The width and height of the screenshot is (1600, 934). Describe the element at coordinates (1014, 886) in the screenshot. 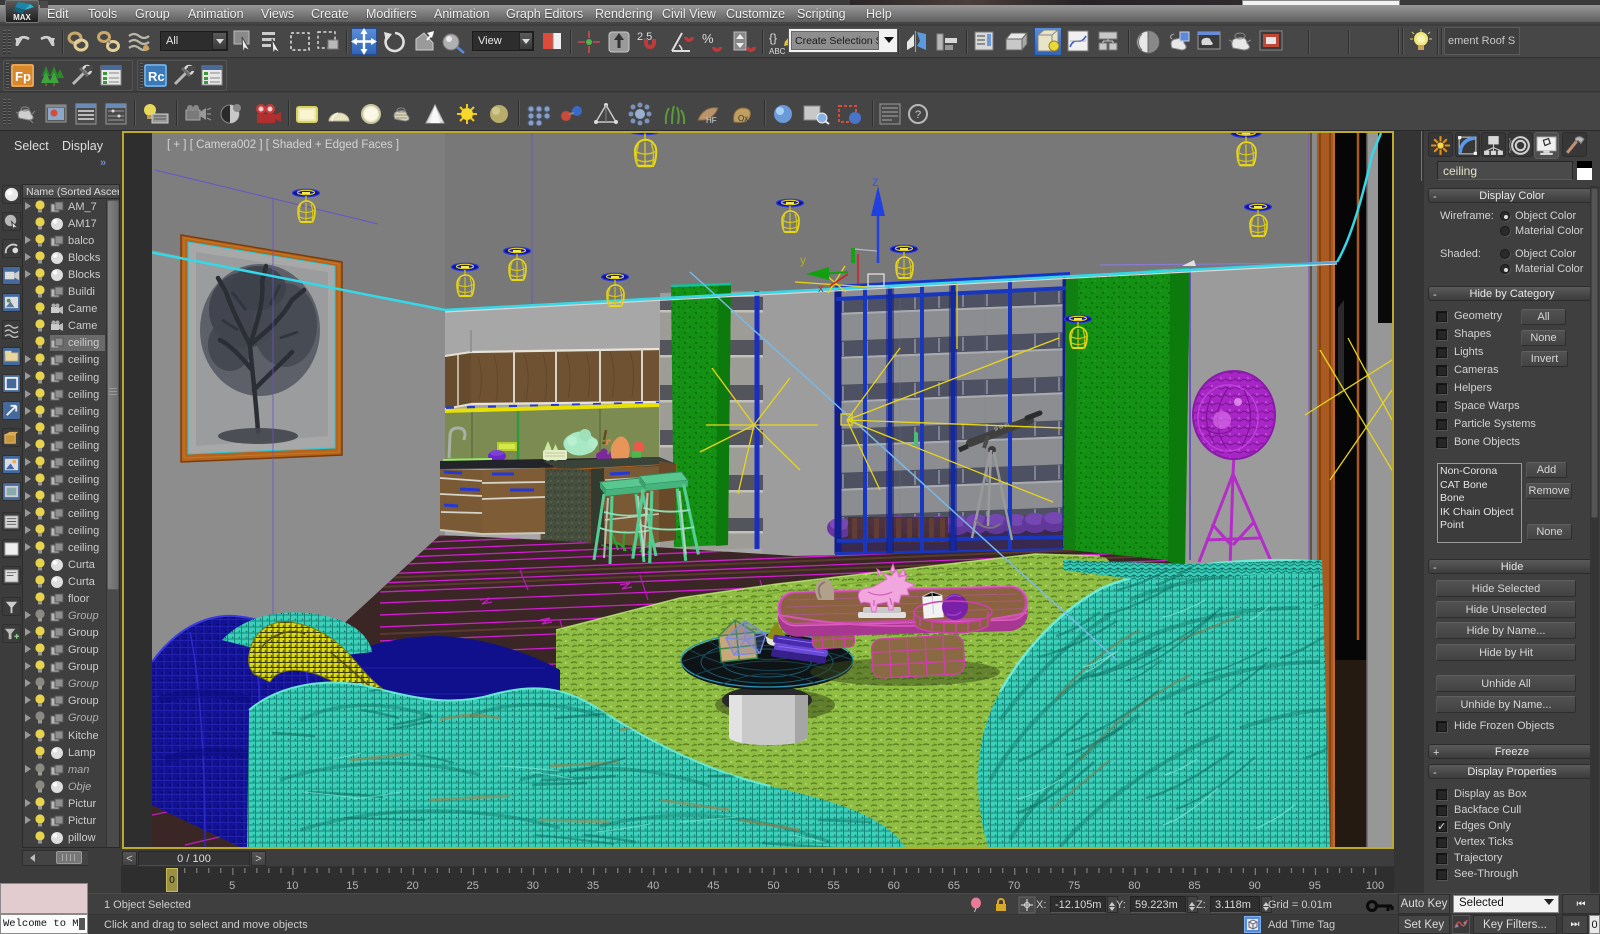

I see `svg-text: 70` at that location.